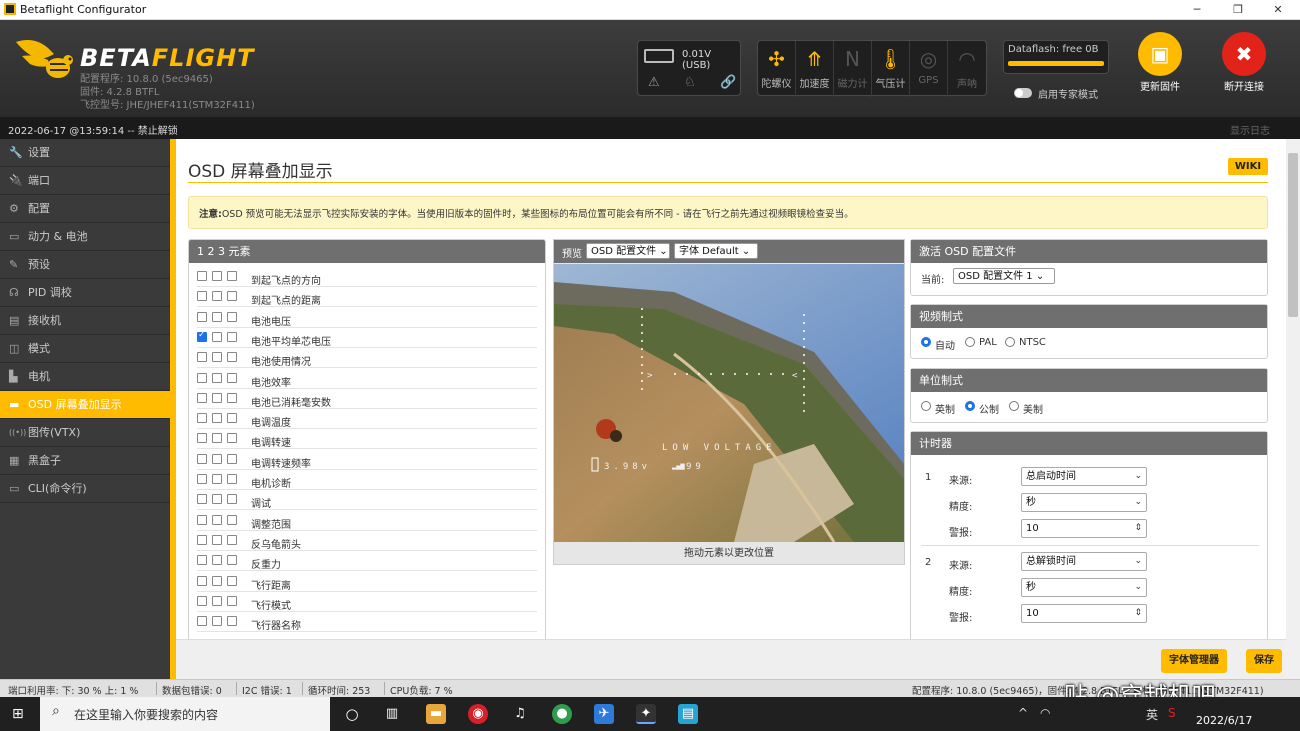  Describe the element at coordinates (85, 489) in the screenshot. I see `sidebar-item-cli: ▭ CLI(命令行)` at that location.